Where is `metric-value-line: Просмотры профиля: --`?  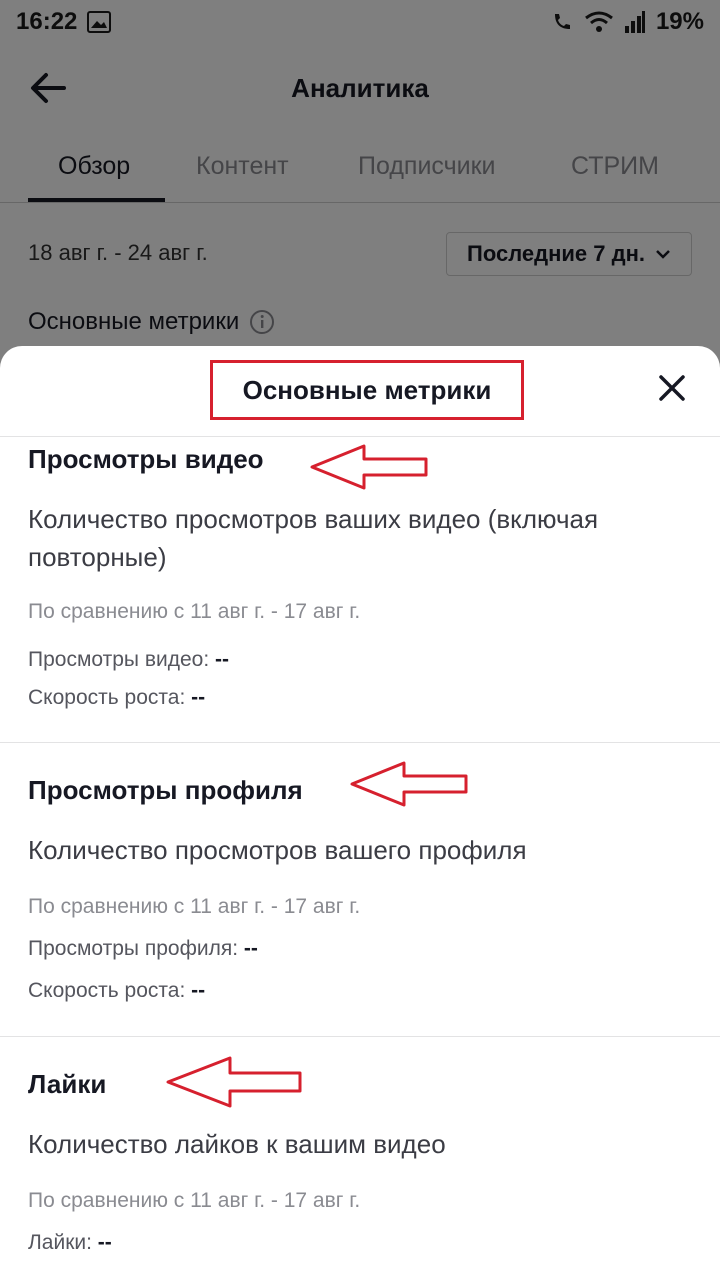
metric-value-line: Просмотры профиля: -- is located at coordinates (143, 949).